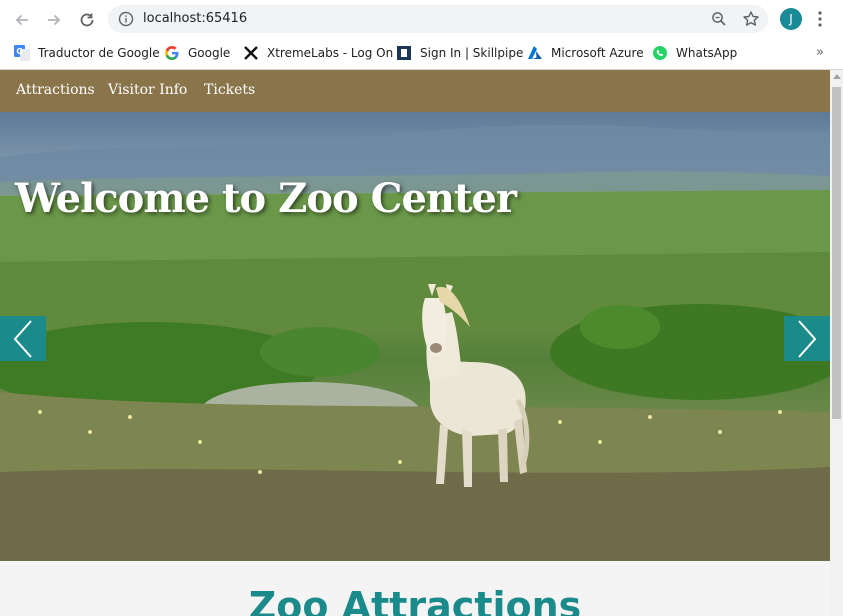 The width and height of the screenshot is (843, 616). I want to click on bookmark-google: Google, so click(197, 53).